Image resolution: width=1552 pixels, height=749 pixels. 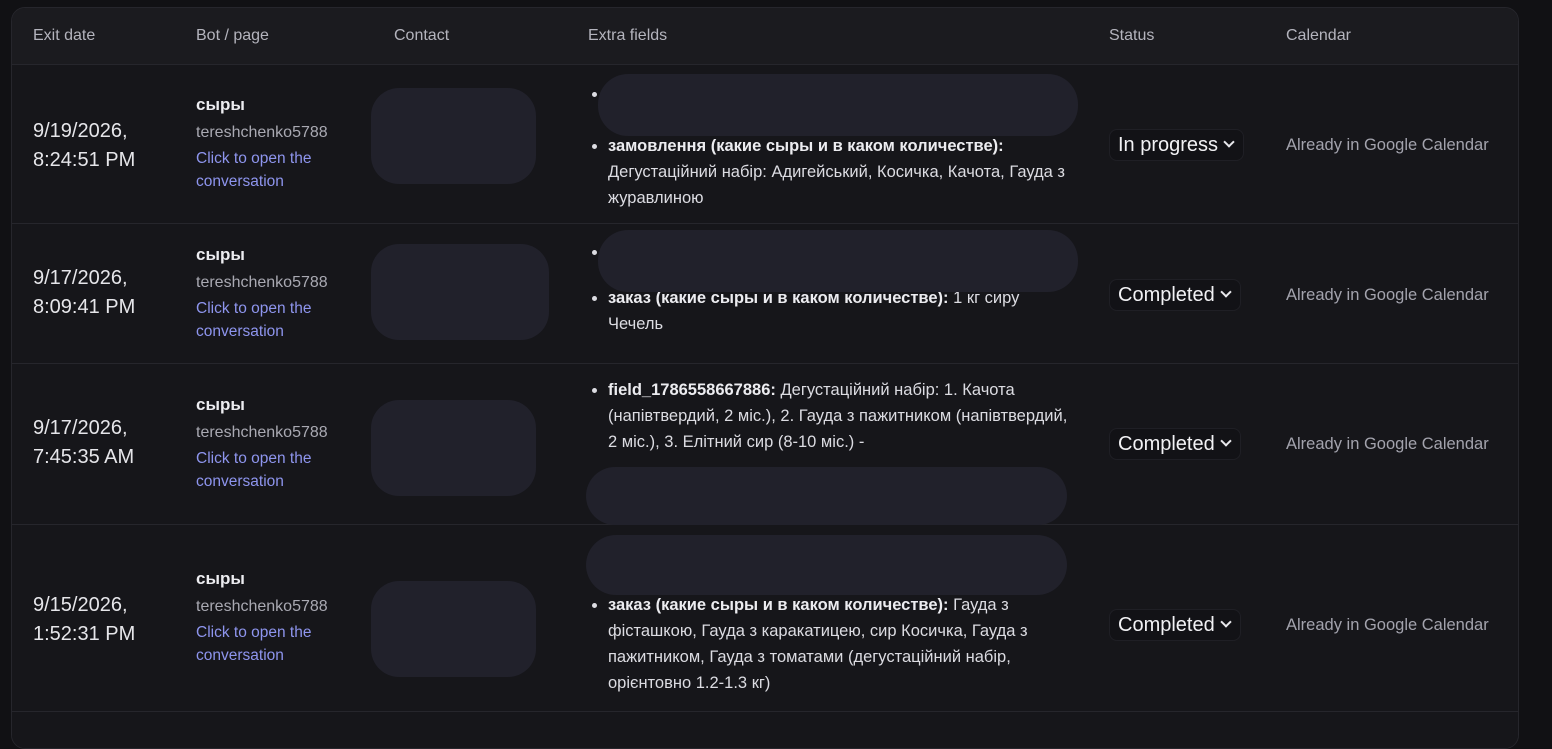 What do you see at coordinates (627, 36) in the screenshot?
I see `column-header-extra-fields: Extra fields` at bounding box center [627, 36].